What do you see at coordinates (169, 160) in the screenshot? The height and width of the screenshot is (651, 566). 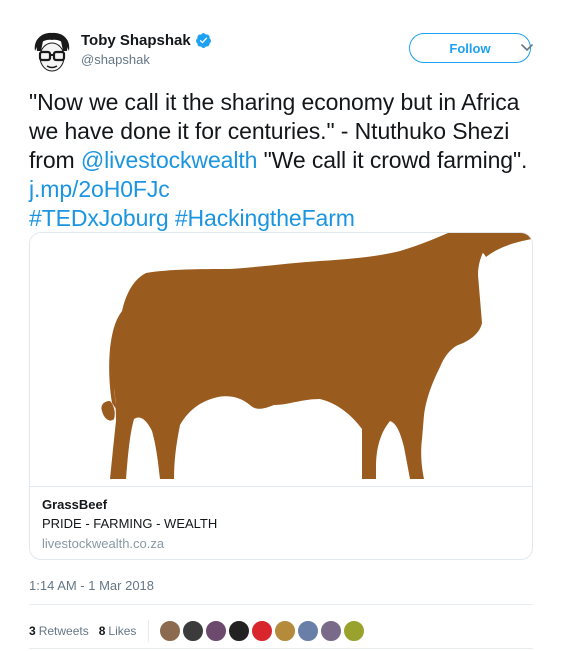 I see `mention-link: @livestockwealth` at bounding box center [169, 160].